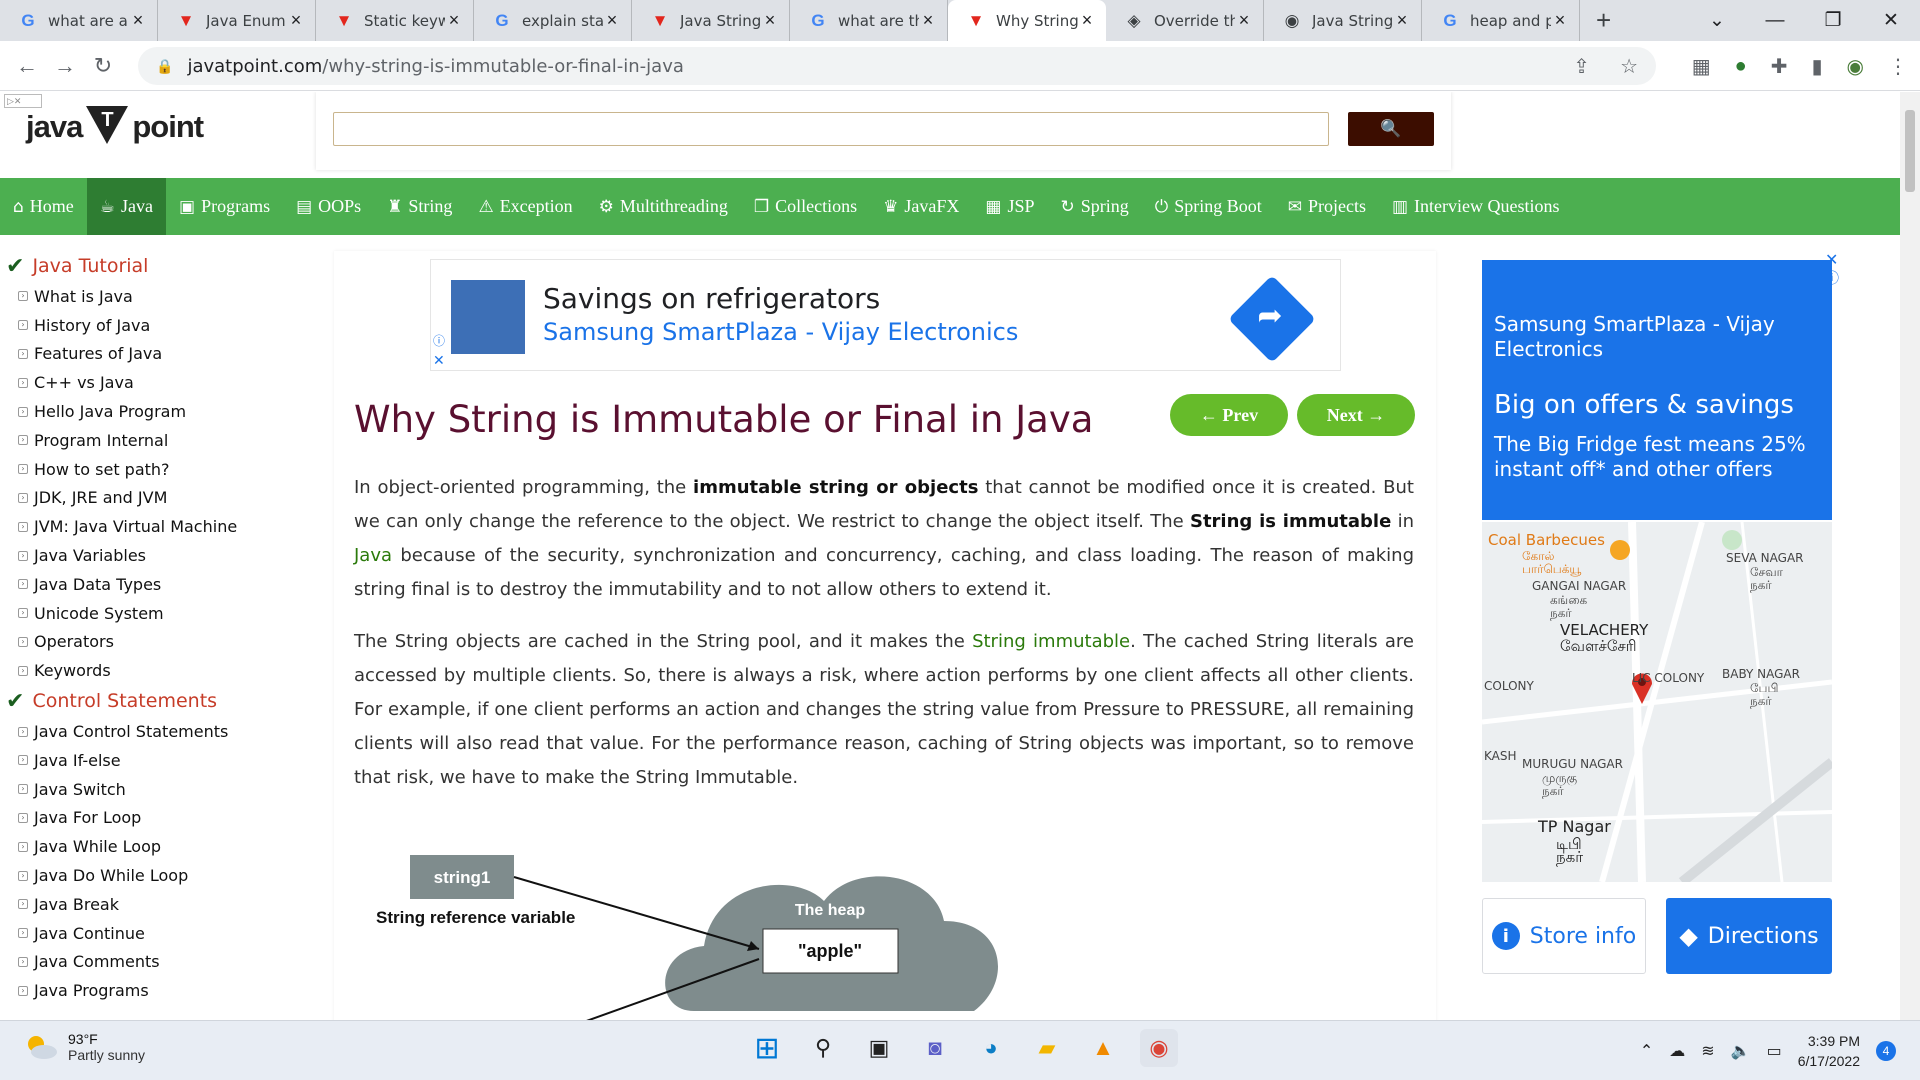  I want to click on site-logo: java Tpoint, so click(115, 129).